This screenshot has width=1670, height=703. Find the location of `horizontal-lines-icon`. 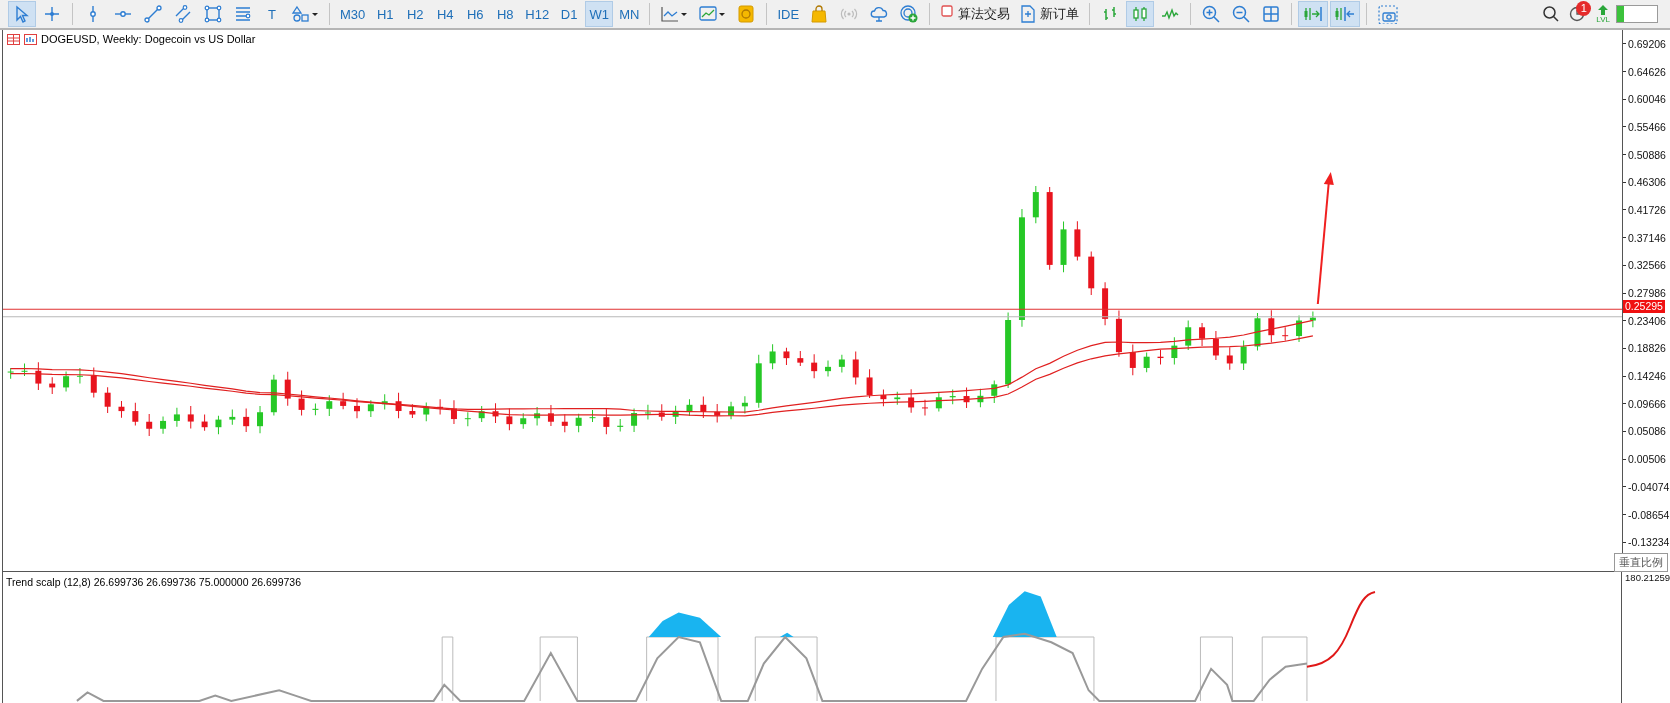

horizontal-lines-icon is located at coordinates (243, 14).